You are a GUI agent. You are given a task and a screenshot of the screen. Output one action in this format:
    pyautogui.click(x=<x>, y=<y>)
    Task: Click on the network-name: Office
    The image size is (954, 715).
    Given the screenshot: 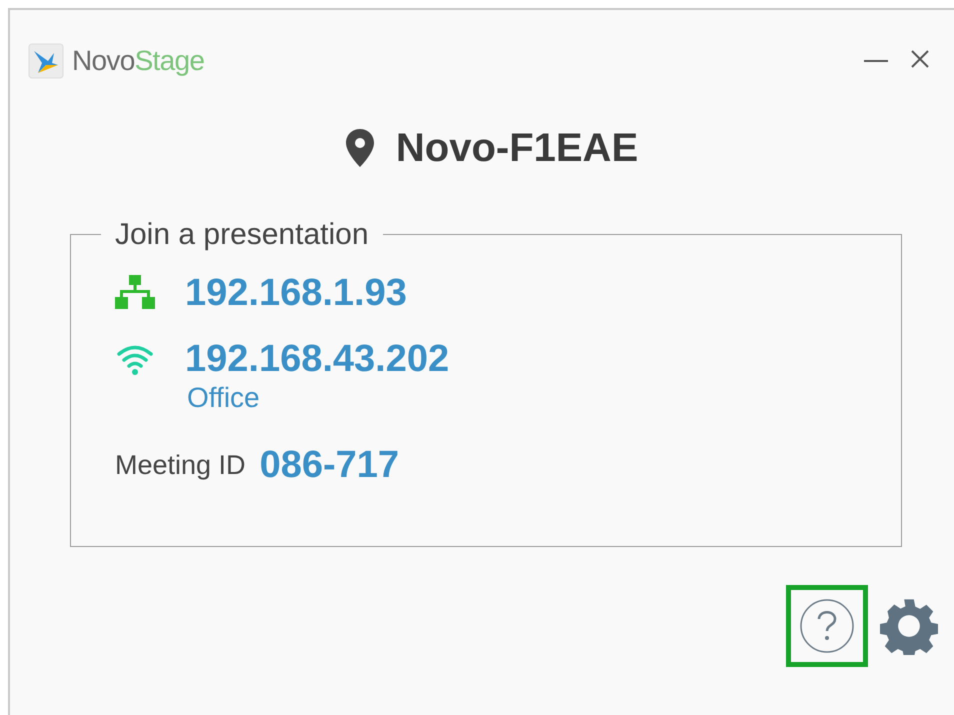 What is the action you would take?
    pyautogui.click(x=224, y=398)
    